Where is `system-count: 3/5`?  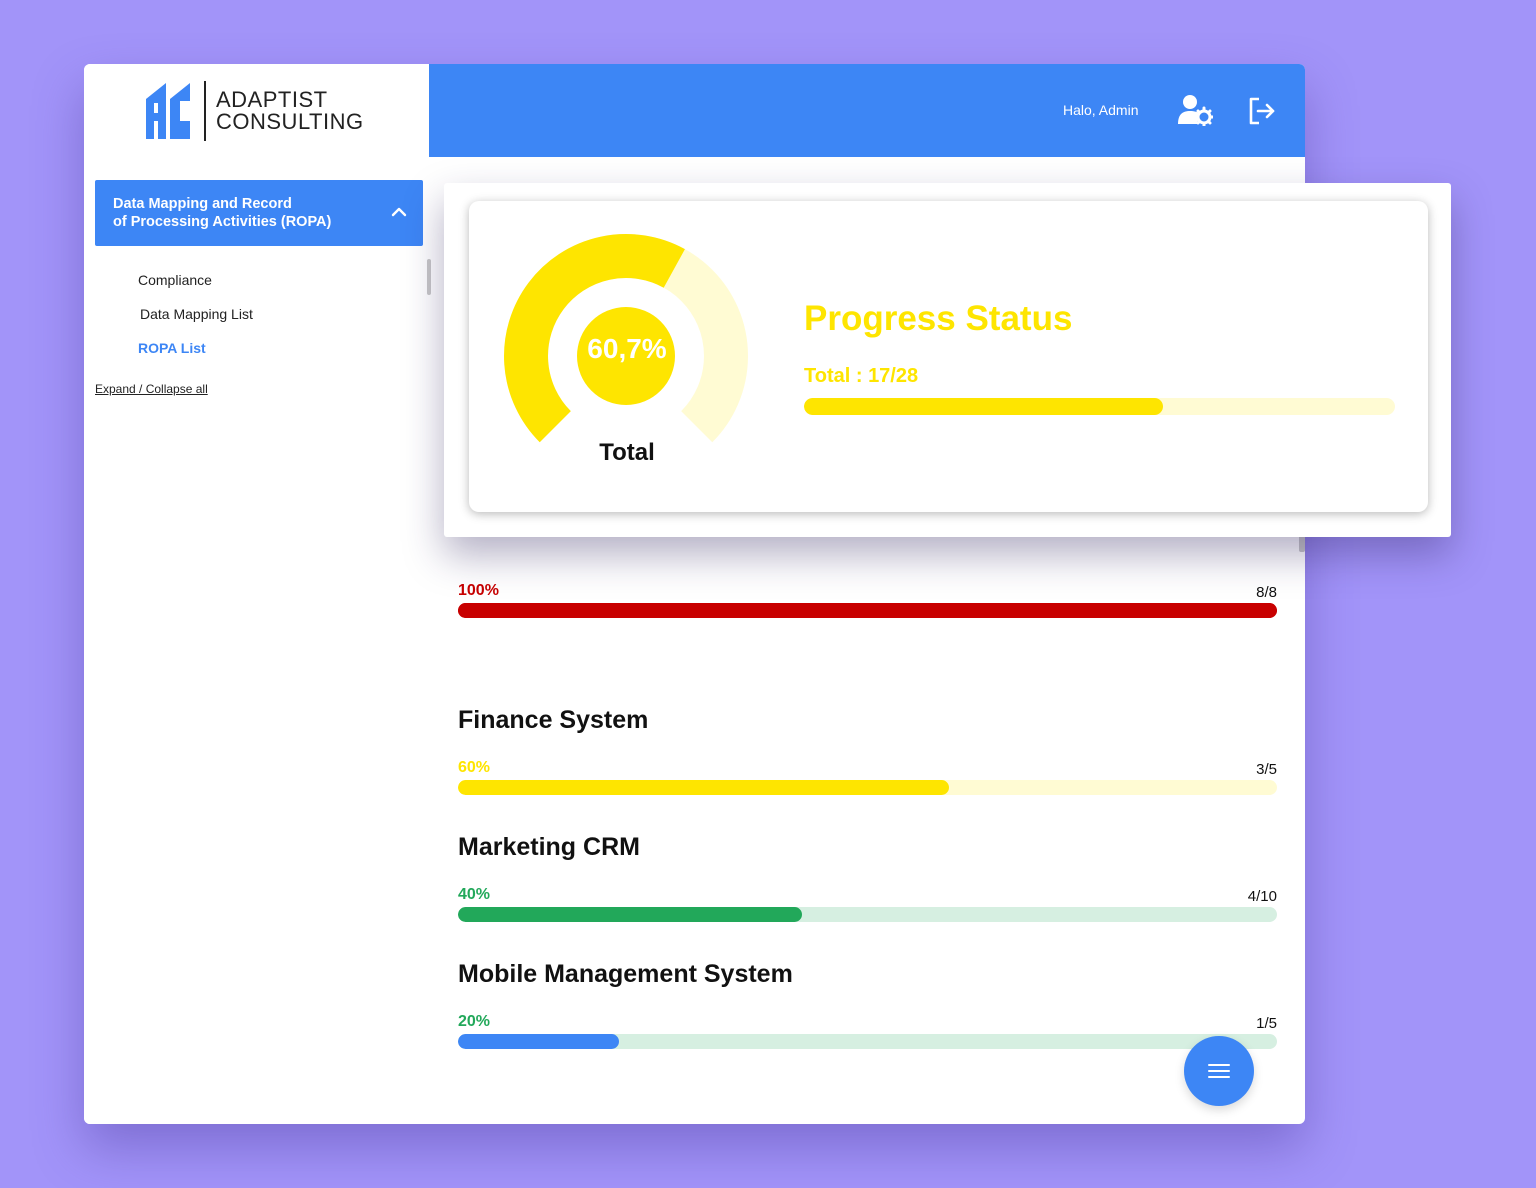 system-count: 3/5 is located at coordinates (1266, 769).